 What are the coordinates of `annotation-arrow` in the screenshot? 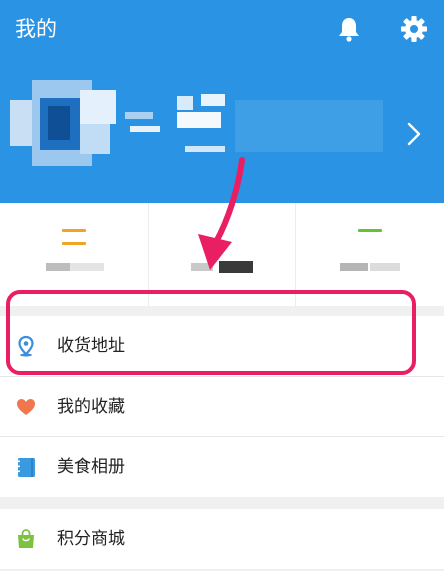 It's located at (221, 213).